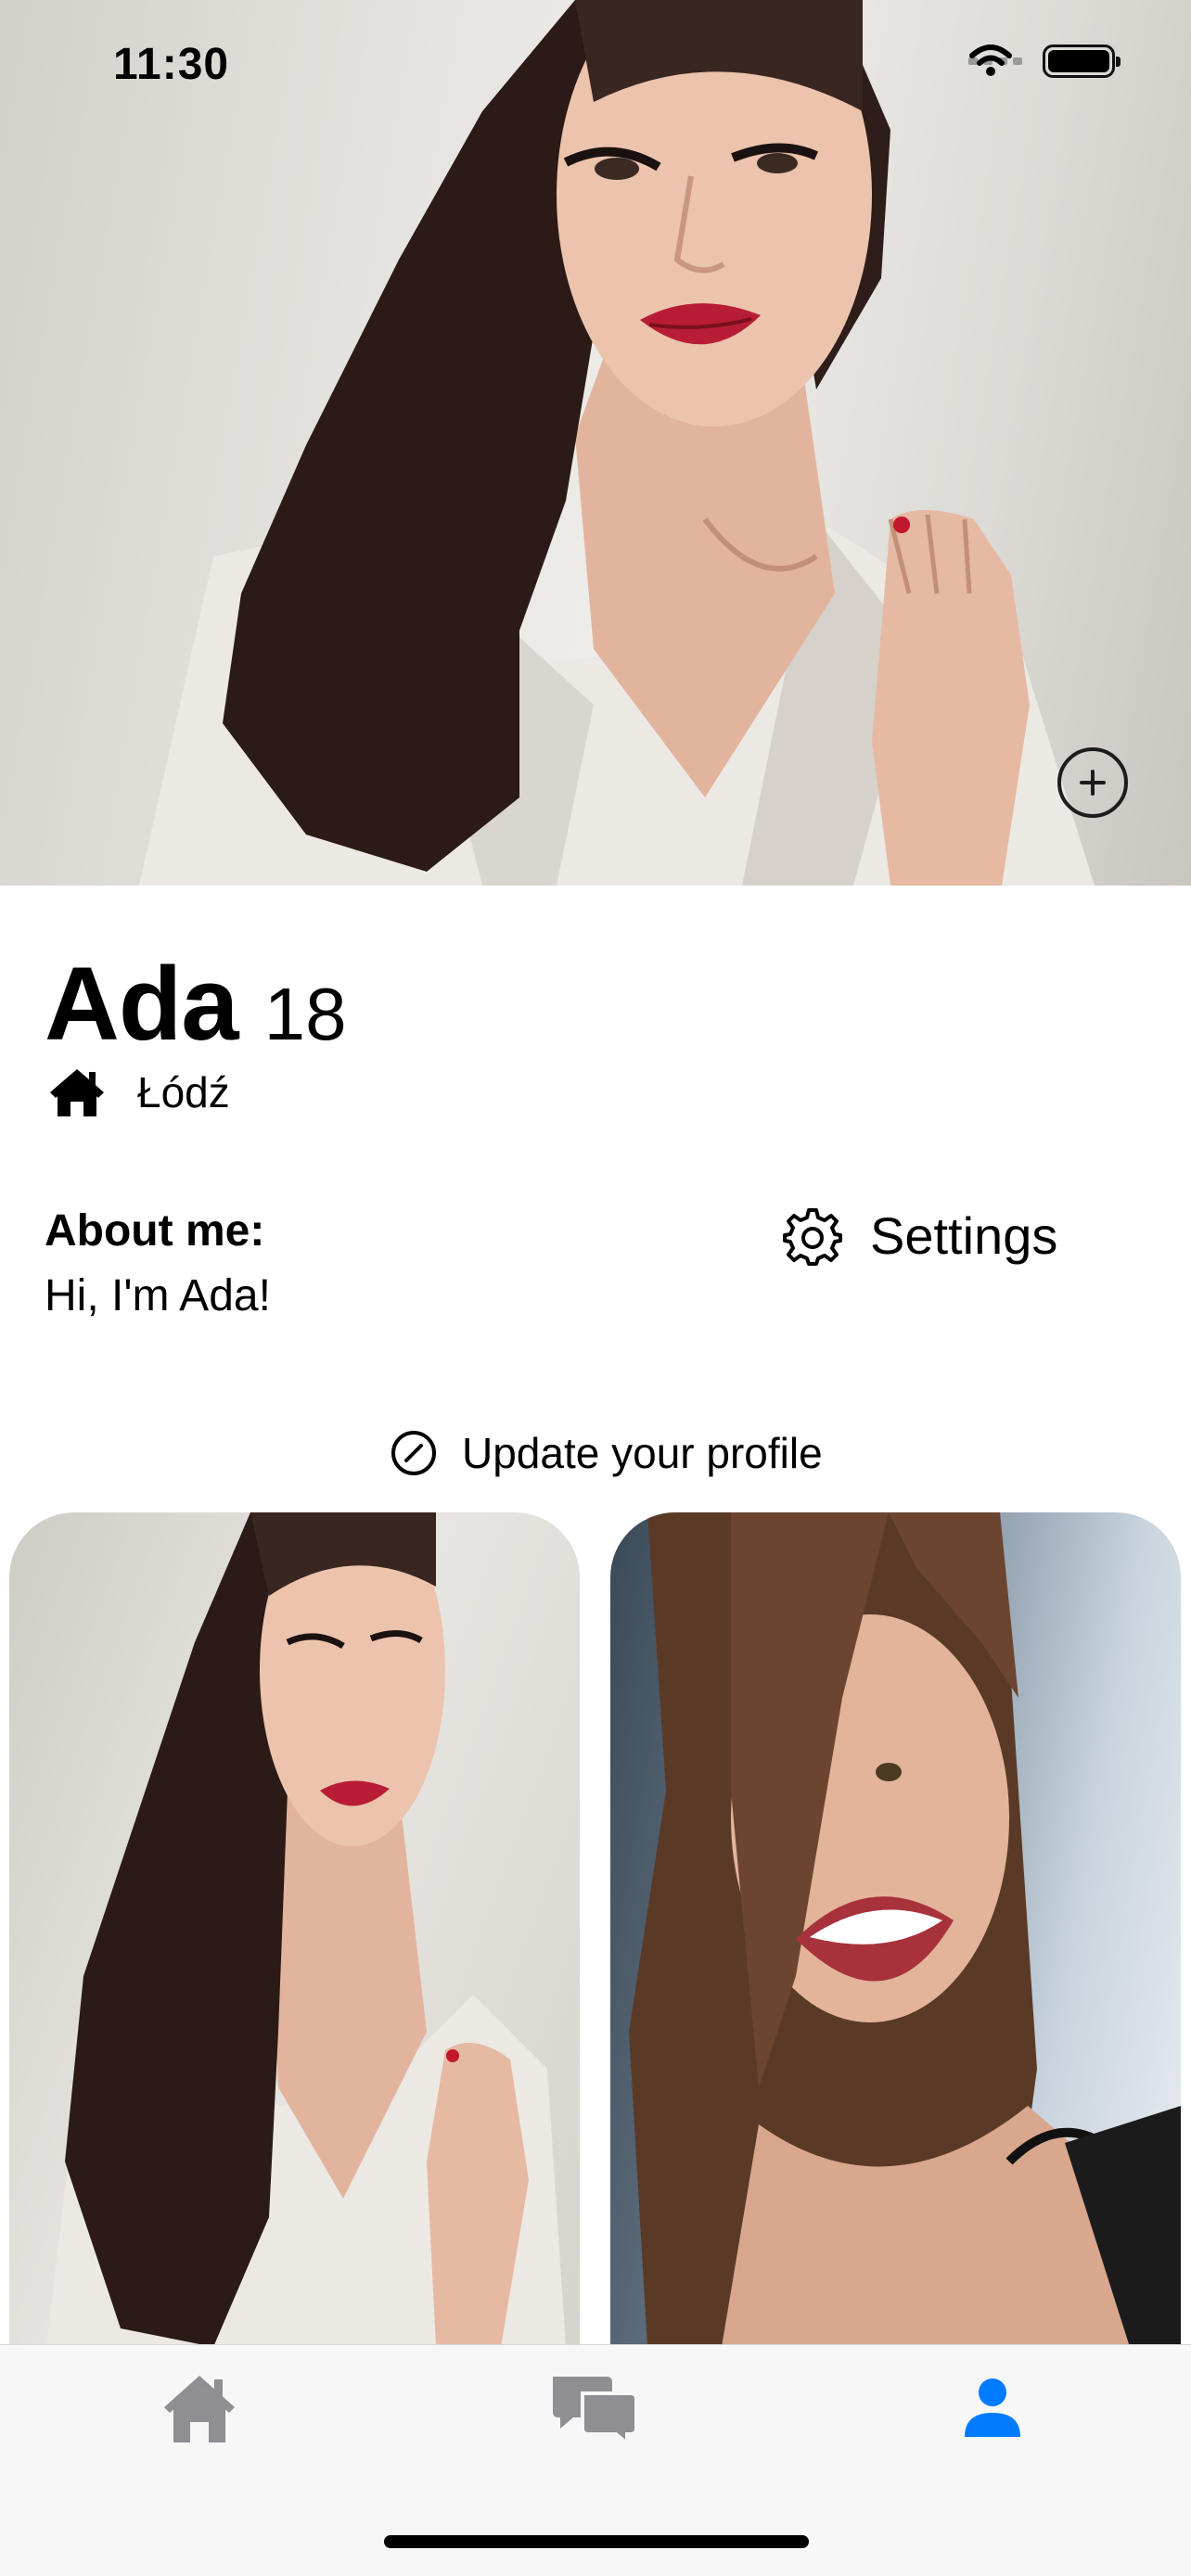  I want to click on profile-age: 18, so click(305, 1014).